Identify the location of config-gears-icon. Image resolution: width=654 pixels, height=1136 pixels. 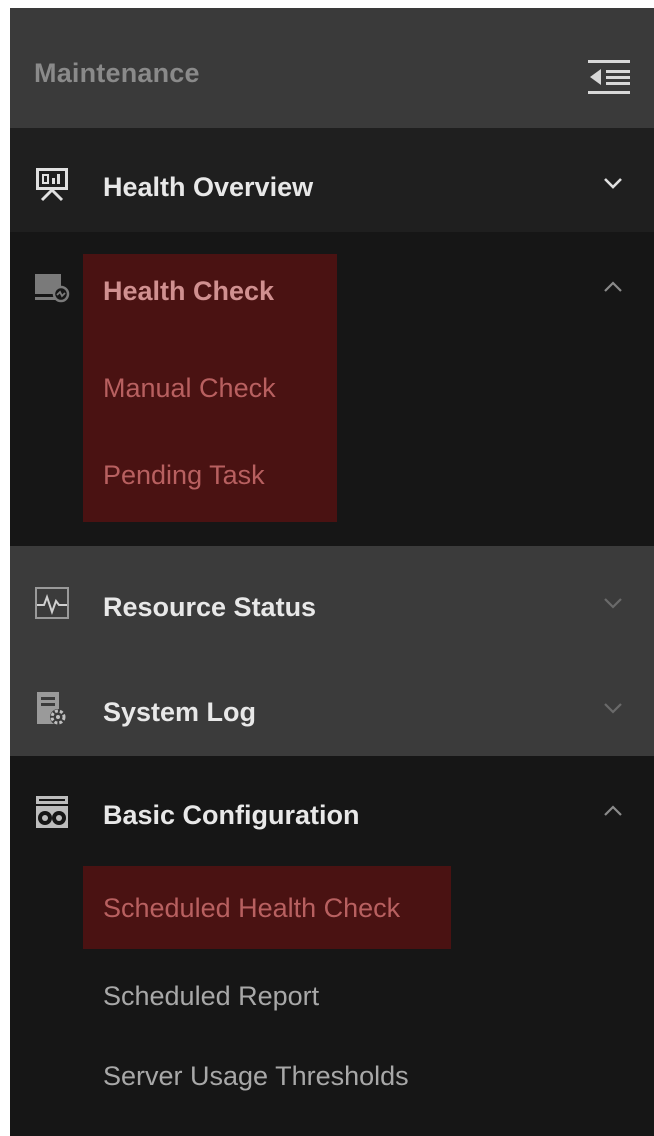
(52, 812).